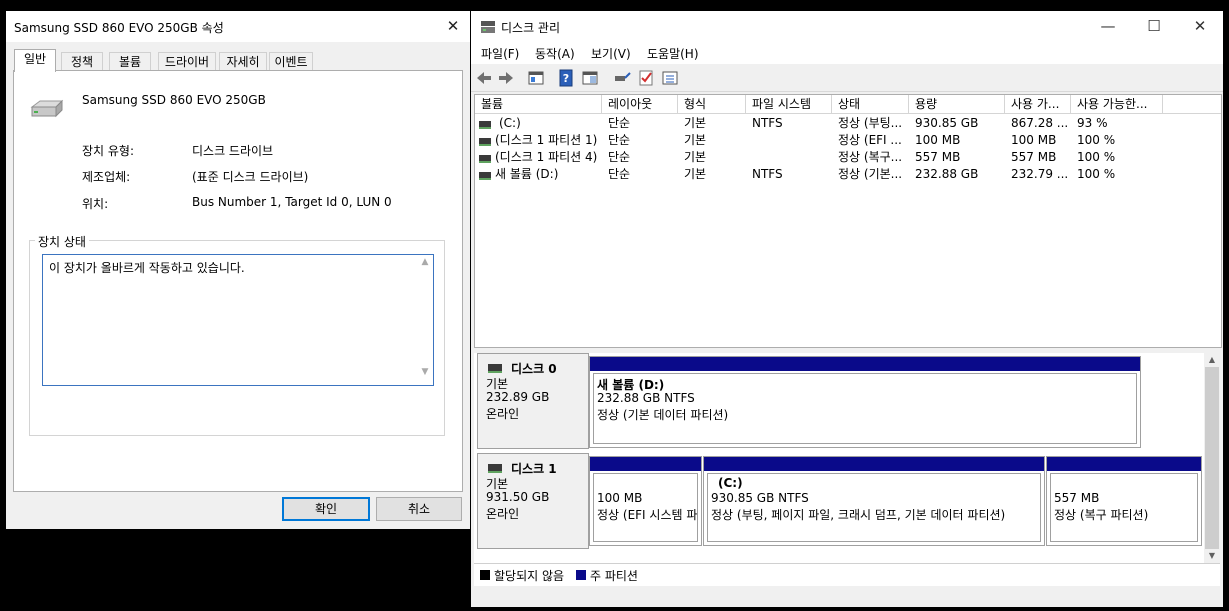 The width and height of the screenshot is (1229, 611). Describe the element at coordinates (870, 104) in the screenshot. I see `column-header-status: 상태` at that location.